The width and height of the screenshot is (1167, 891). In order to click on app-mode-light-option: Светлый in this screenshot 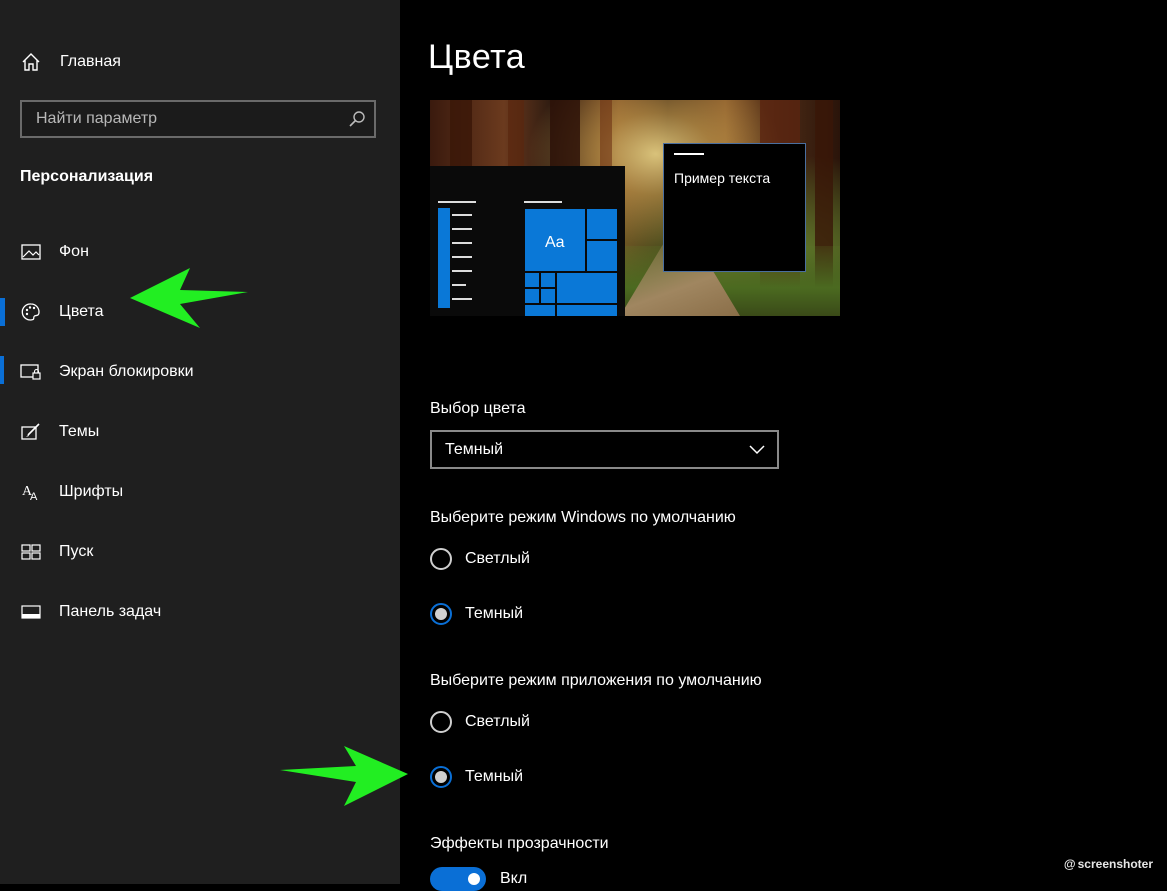, I will do `click(480, 722)`.